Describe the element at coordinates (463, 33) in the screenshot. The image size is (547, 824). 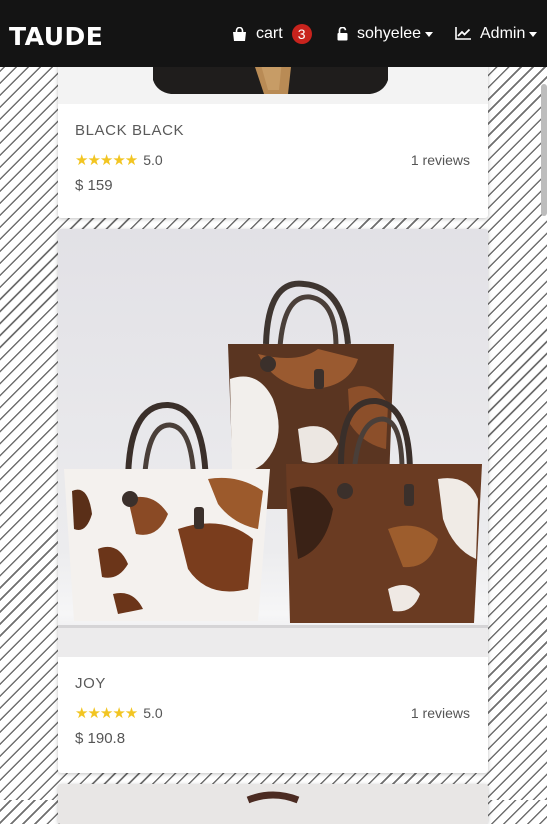
I see `line-chart-icon` at that location.